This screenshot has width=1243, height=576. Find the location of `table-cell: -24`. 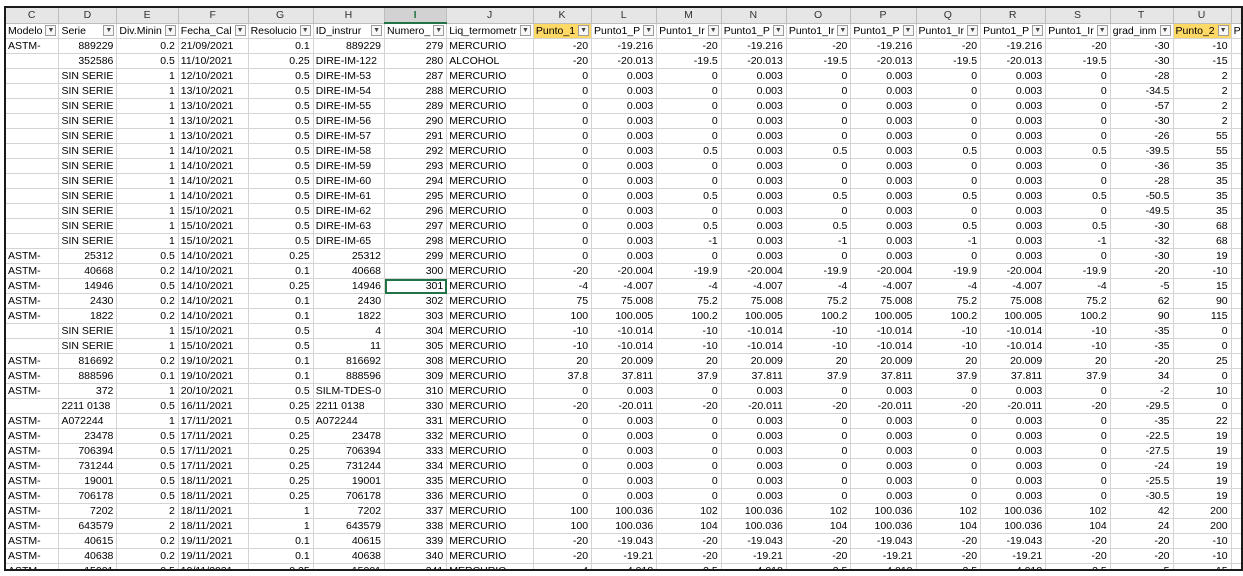

table-cell: -24 is located at coordinates (1142, 466).